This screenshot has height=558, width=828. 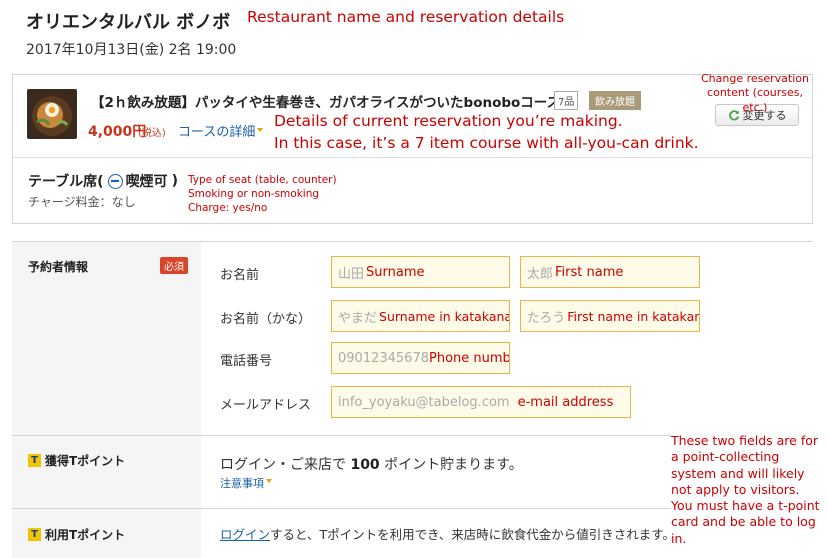 I want to click on earn-tpoint-label: T 獲得Tポイント, so click(x=76, y=460).